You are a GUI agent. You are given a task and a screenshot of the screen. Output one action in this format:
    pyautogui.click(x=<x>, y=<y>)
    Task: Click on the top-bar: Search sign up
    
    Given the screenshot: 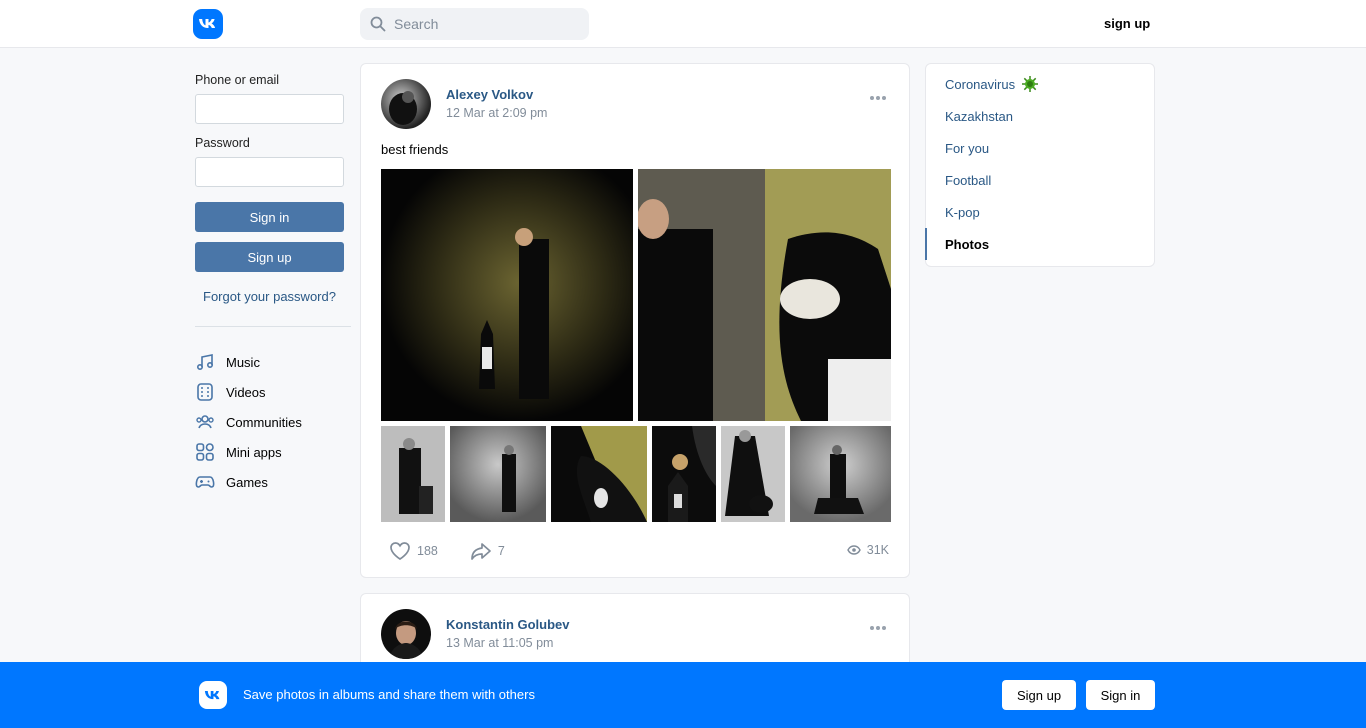 What is the action you would take?
    pyautogui.click(x=683, y=24)
    